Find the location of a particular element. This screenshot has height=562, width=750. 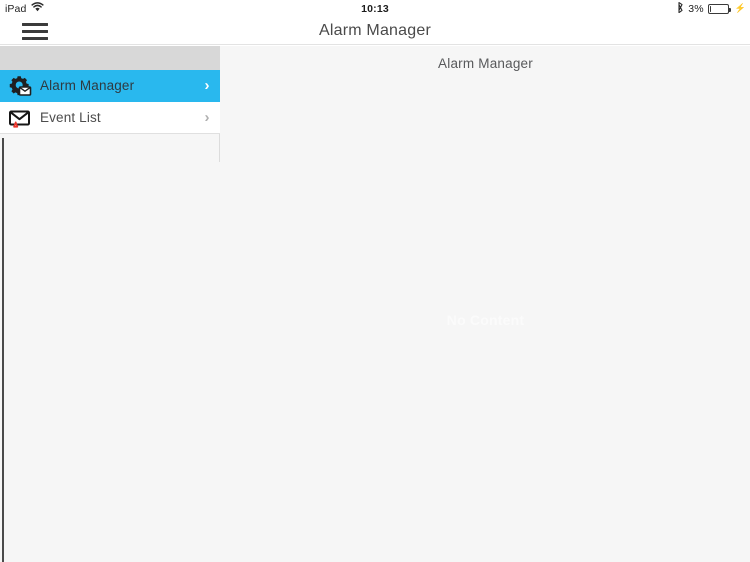

battery-icon is located at coordinates (719, 8).